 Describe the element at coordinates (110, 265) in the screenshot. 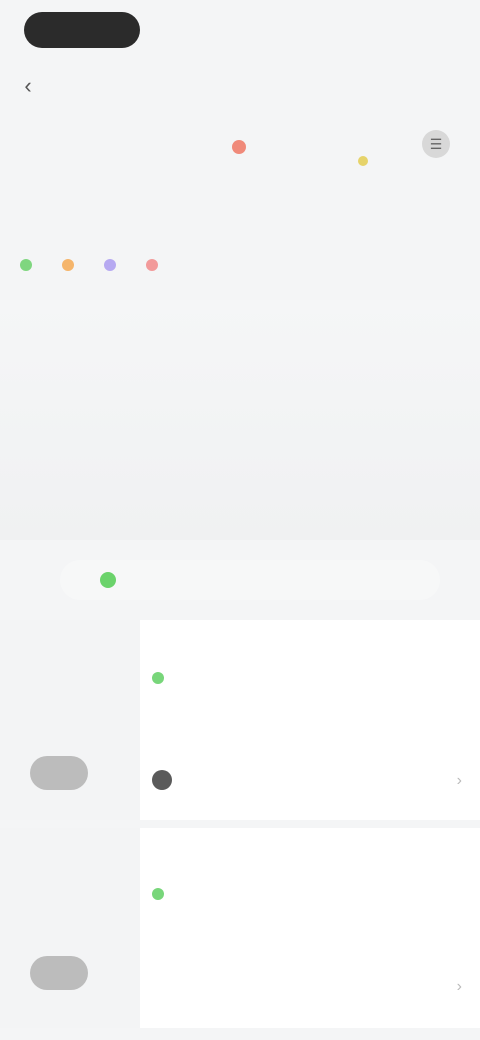

I see `legend-dot-purple` at that location.